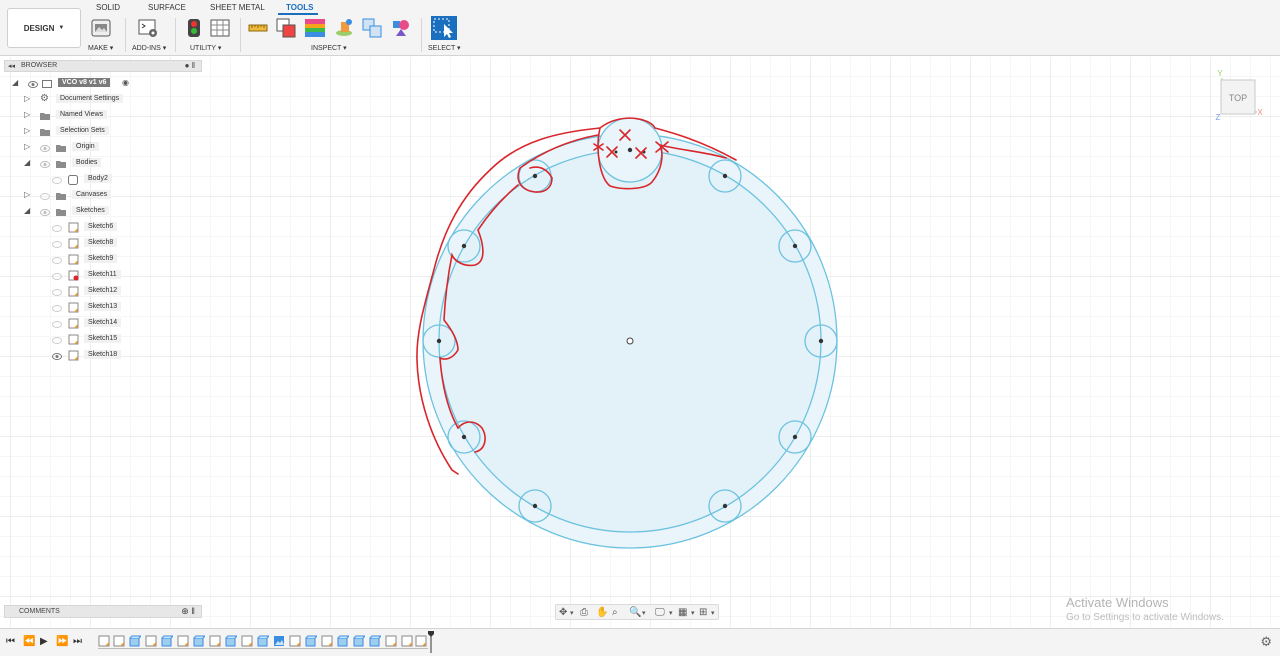 This screenshot has height=659, width=1280. What do you see at coordinates (103, 611) in the screenshot?
I see `comments-panel-header: COMMENTS ⊕ ‖` at bounding box center [103, 611].